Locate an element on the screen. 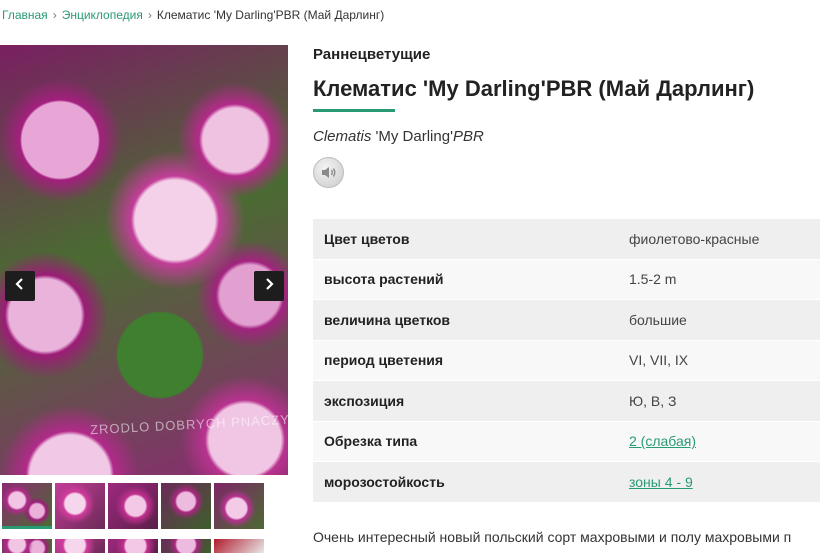  property-row: период цветения VI, VII, IX is located at coordinates (566, 360).